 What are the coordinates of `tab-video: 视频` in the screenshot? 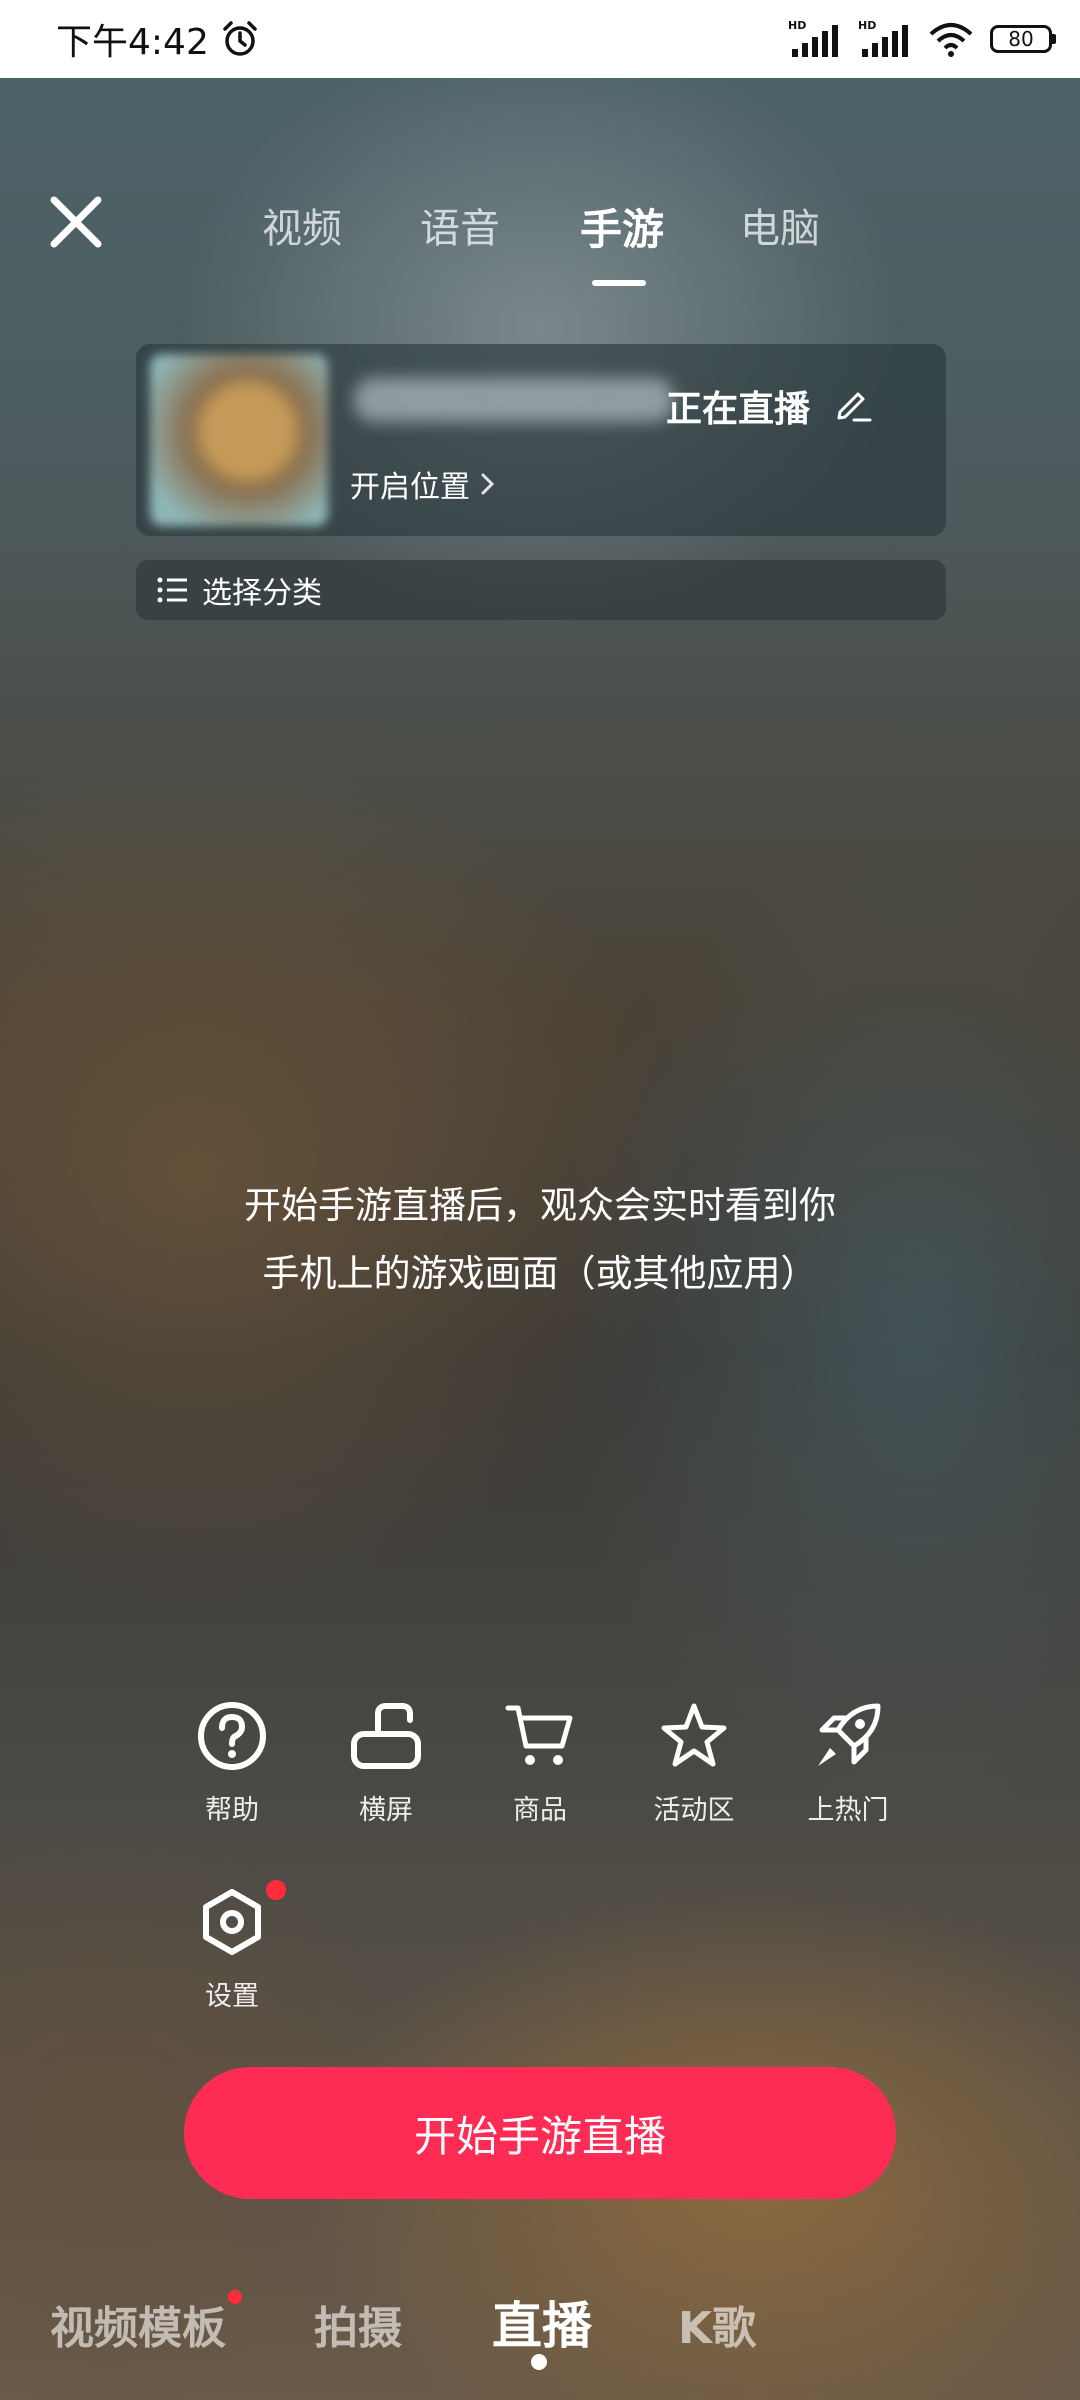 It's located at (302, 225).